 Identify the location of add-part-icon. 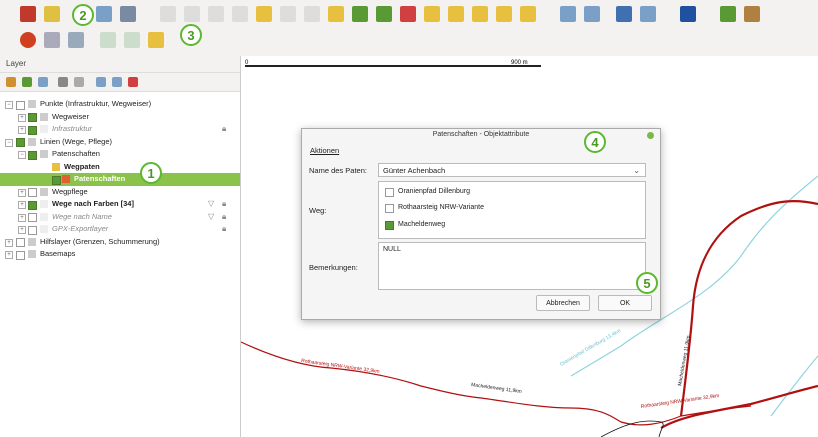
(480, 14).